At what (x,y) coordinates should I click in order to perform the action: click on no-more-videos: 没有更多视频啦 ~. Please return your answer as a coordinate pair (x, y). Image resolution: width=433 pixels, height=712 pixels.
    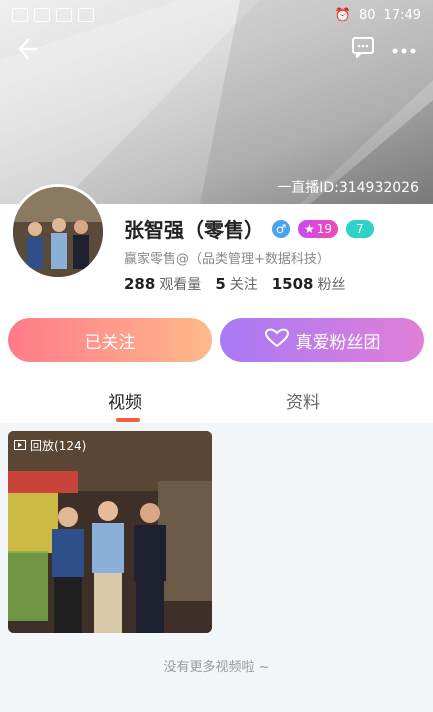
    Looking at the image, I should click on (216, 667).